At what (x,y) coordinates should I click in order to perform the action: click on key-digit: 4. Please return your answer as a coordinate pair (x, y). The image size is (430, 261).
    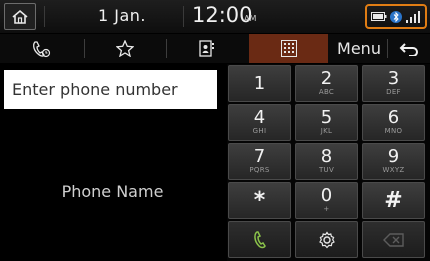
    Looking at the image, I should click on (259, 117).